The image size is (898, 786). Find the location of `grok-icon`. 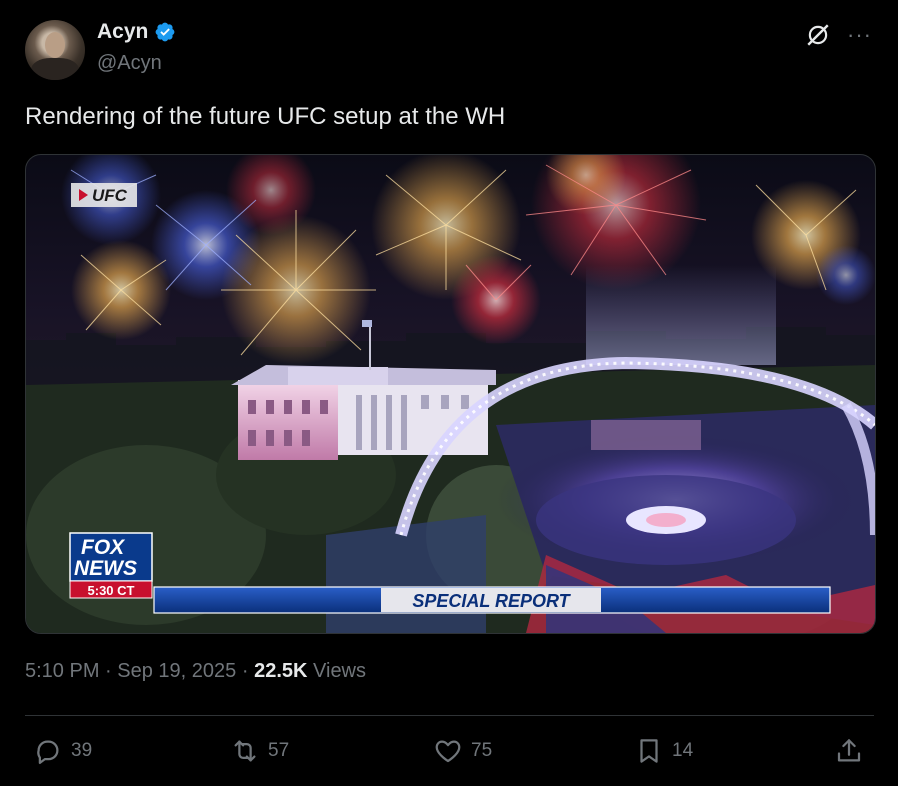

grok-icon is located at coordinates (818, 35).